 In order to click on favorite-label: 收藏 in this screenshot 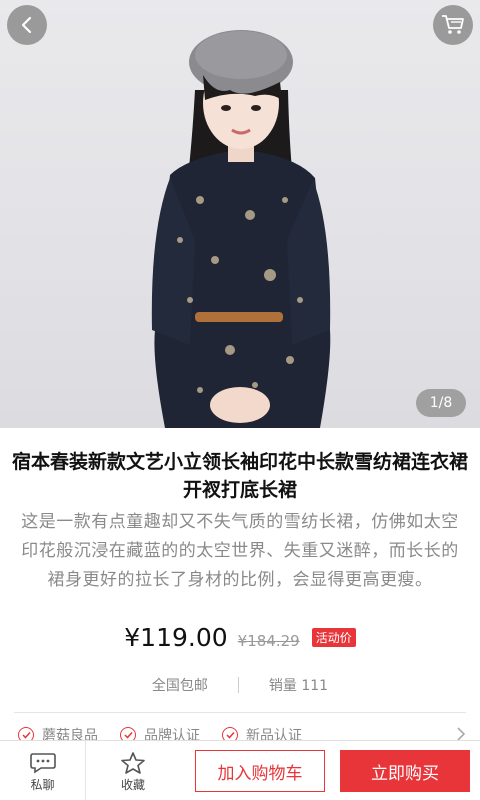, I will do `click(132, 784)`.